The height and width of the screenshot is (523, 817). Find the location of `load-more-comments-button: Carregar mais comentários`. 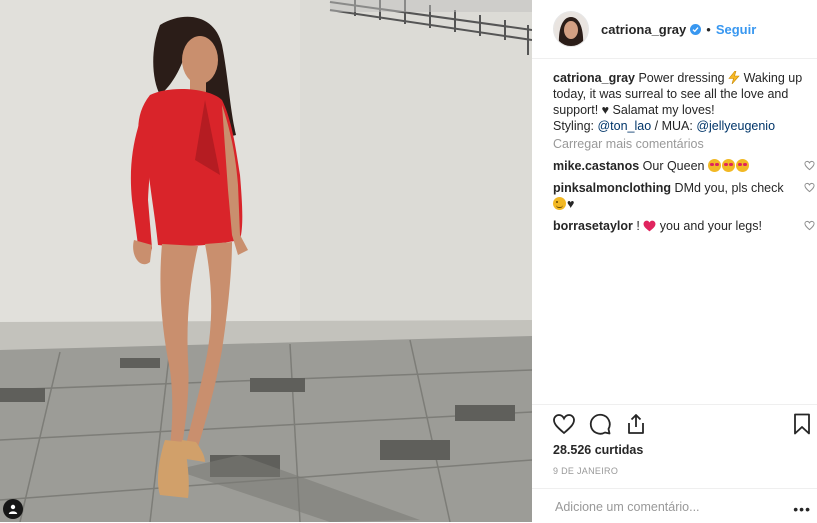

load-more-comments-button: Carregar mais comentários is located at coordinates (684, 144).